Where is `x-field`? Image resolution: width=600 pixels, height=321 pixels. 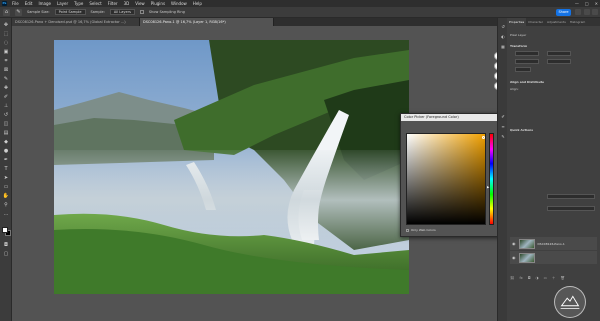
x-field is located at coordinates (527, 61).